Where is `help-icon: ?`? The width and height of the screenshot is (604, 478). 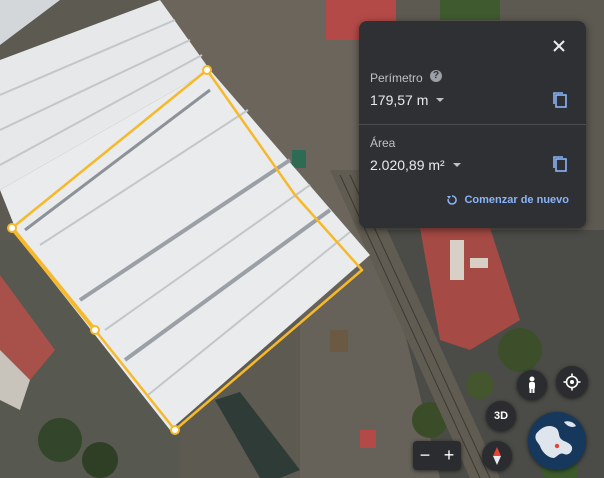
help-icon: ? is located at coordinates (436, 76).